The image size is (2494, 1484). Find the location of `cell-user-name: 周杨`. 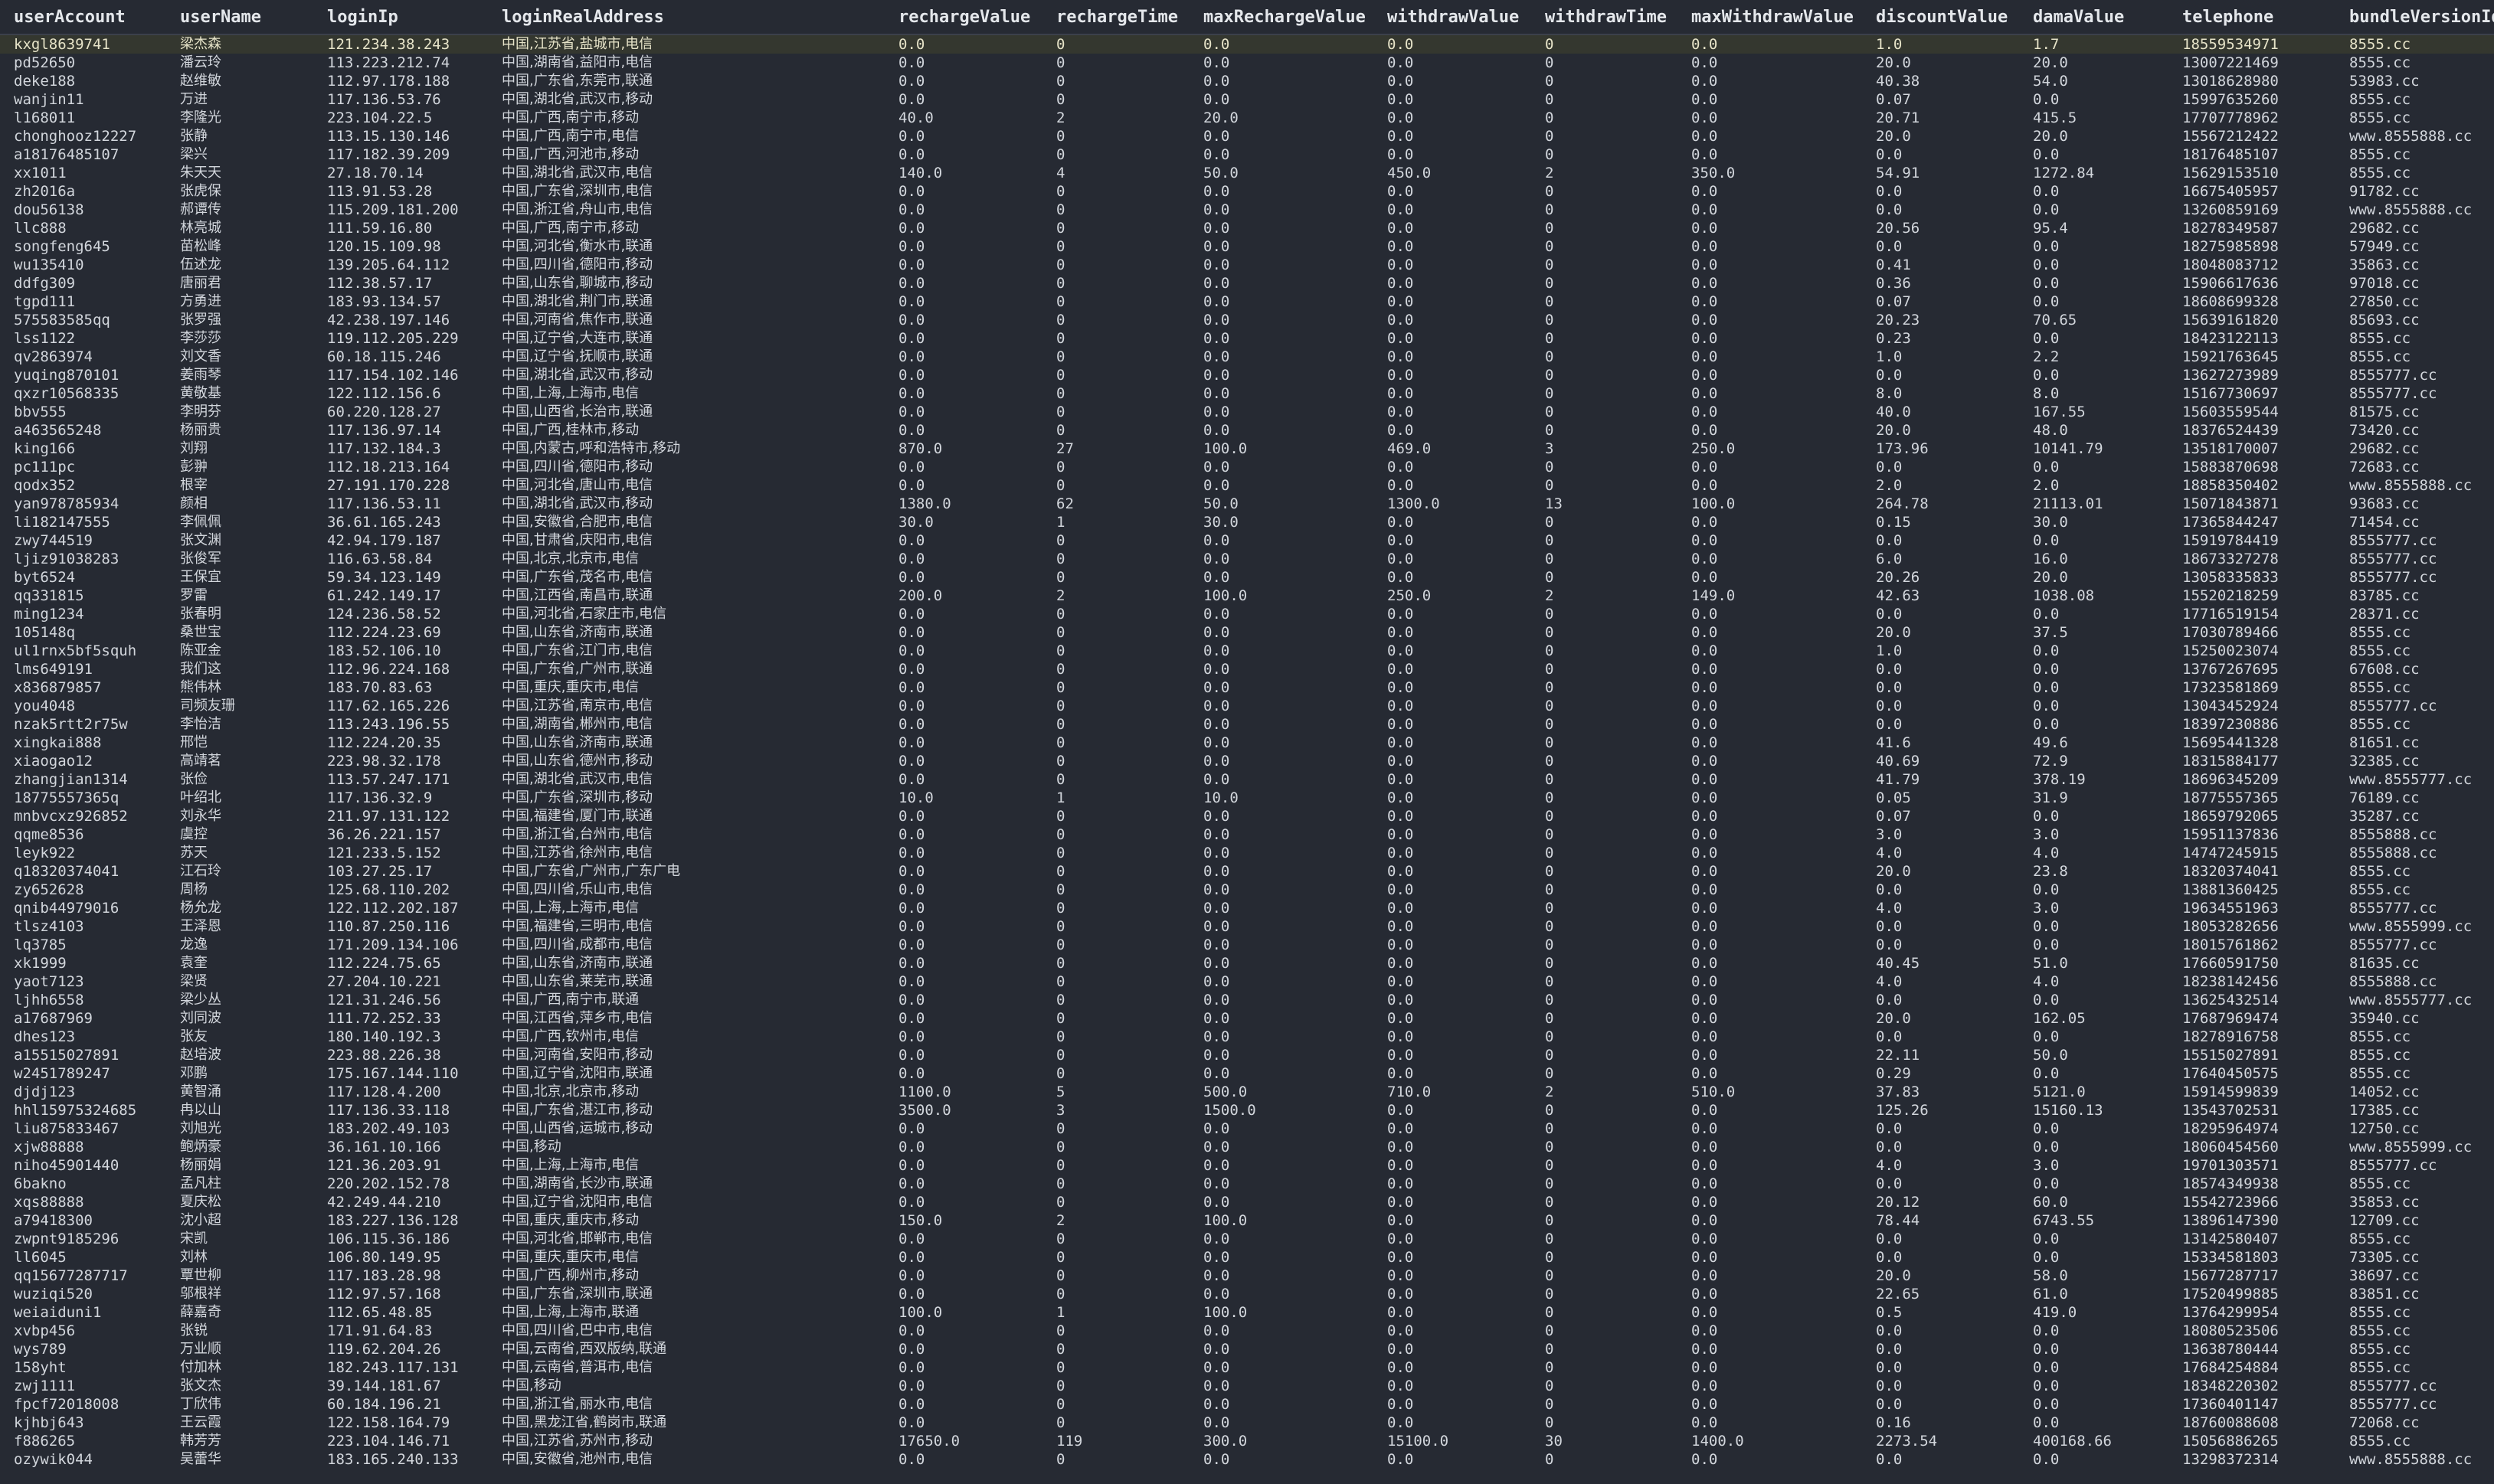

cell-user-name: 周杨 is located at coordinates (239, 890).